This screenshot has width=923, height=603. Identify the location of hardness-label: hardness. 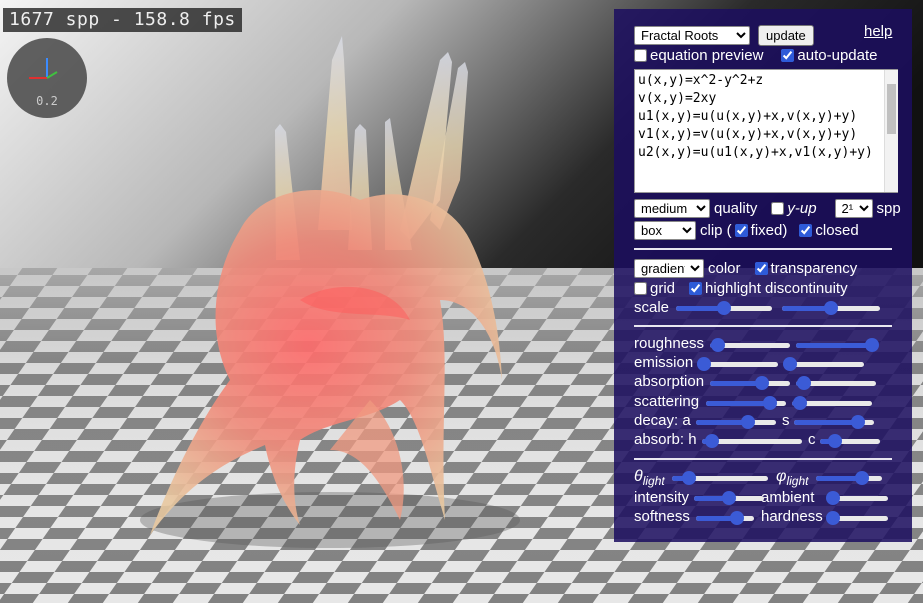
(792, 516).